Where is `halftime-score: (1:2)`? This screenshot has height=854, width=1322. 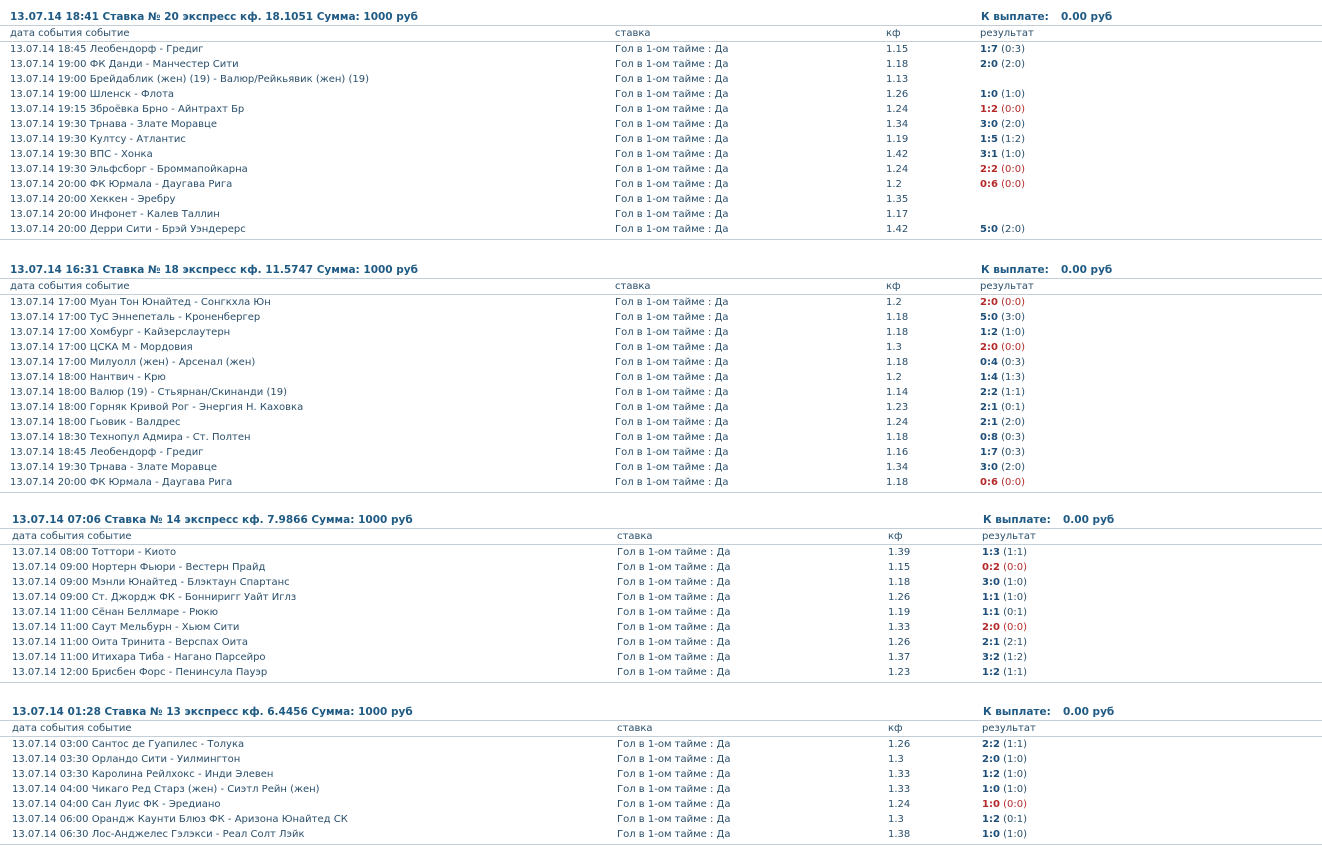 halftime-score: (1:2) is located at coordinates (1015, 657).